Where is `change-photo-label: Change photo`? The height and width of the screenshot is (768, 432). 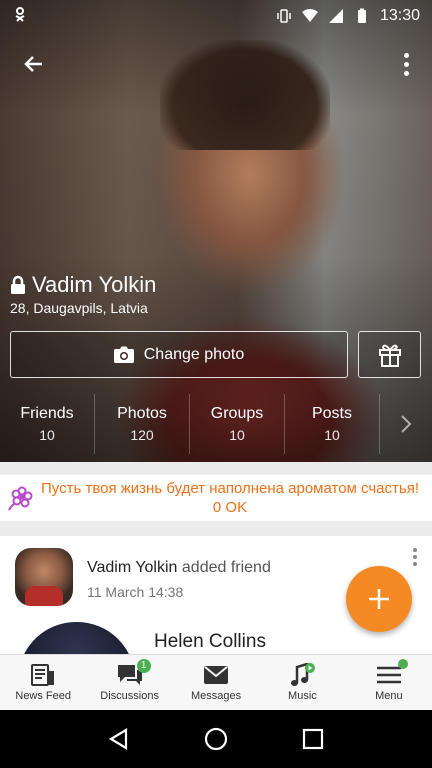 change-photo-label: Change photo is located at coordinates (194, 354).